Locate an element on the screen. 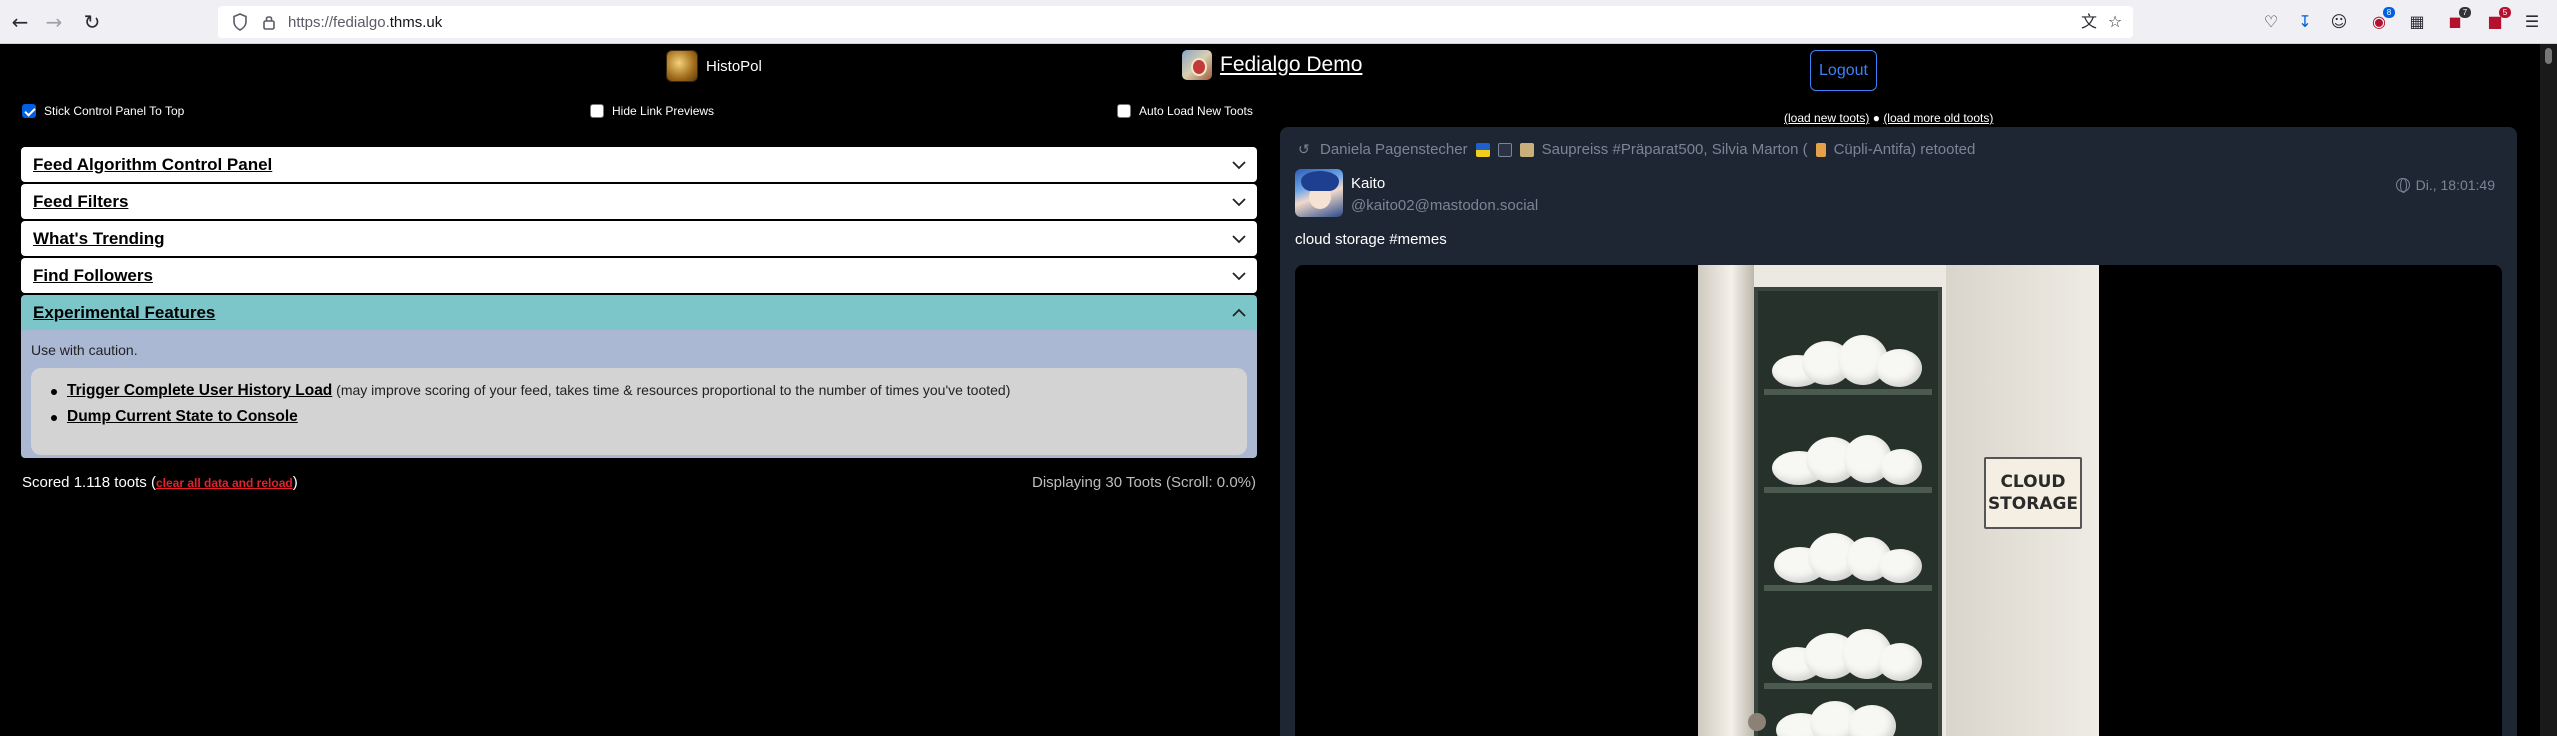 This screenshot has width=2557, height=736. panel-find-followers: Find Followers is located at coordinates (639, 275).